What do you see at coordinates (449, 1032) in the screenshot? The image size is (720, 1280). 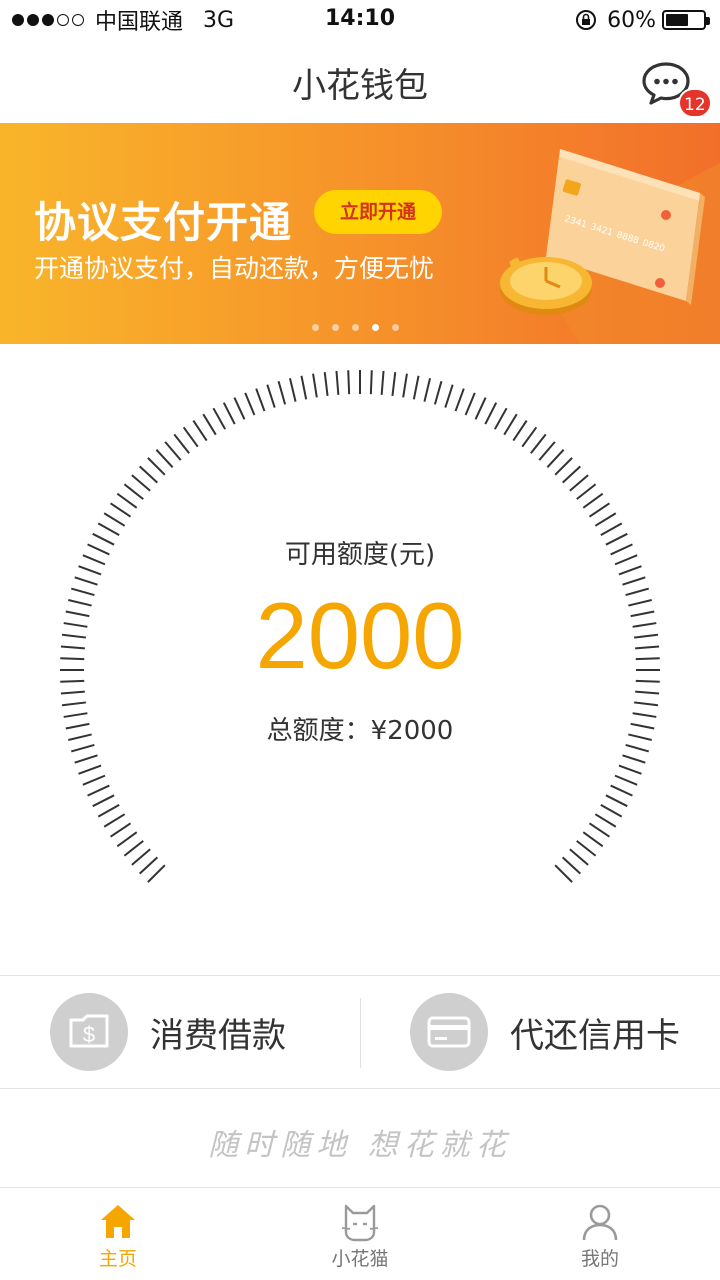 I see `credit-card-icon` at bounding box center [449, 1032].